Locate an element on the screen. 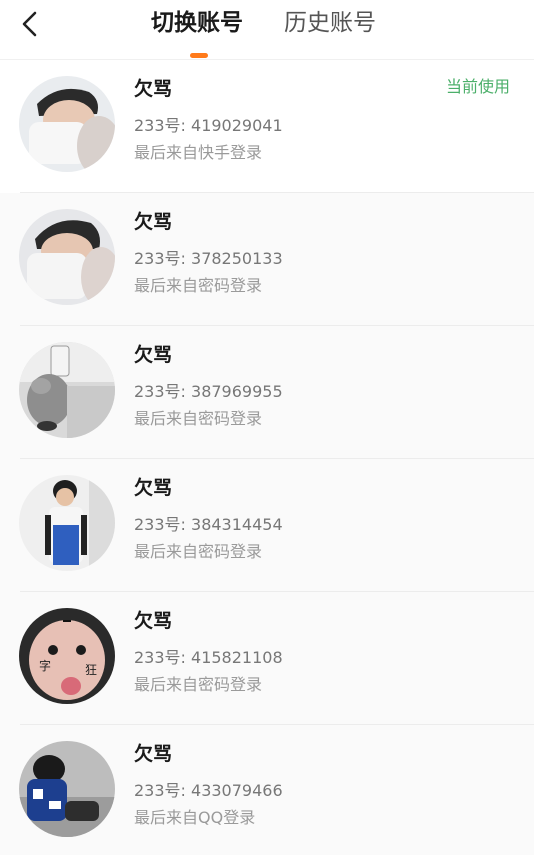 Image resolution: width=534 pixels, height=855 pixels. account-id: 233号: 378250133 is located at coordinates (208, 258).